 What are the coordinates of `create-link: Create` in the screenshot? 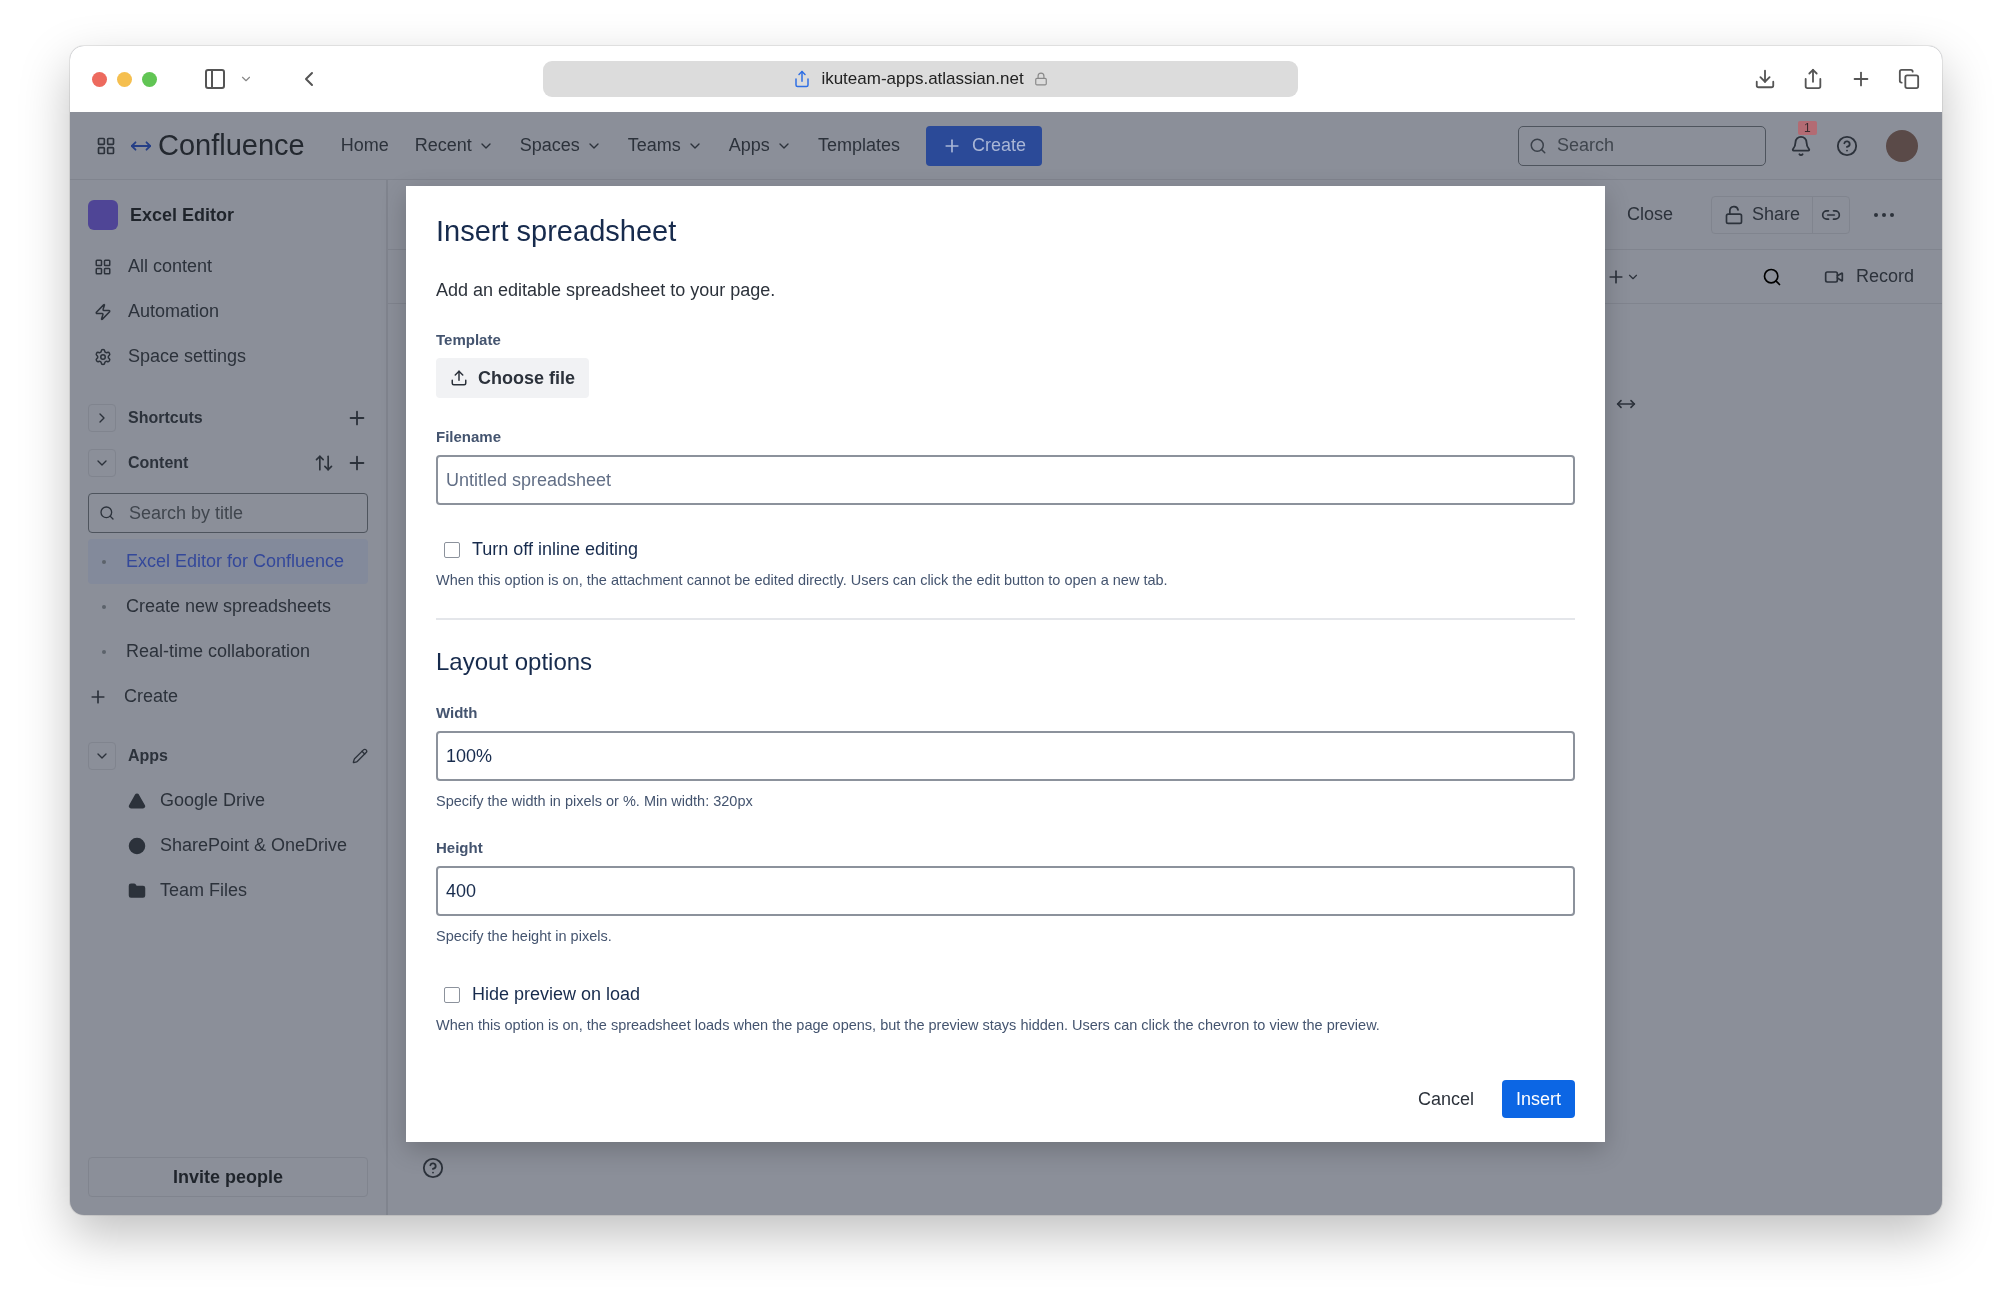 It's located at (228, 696).